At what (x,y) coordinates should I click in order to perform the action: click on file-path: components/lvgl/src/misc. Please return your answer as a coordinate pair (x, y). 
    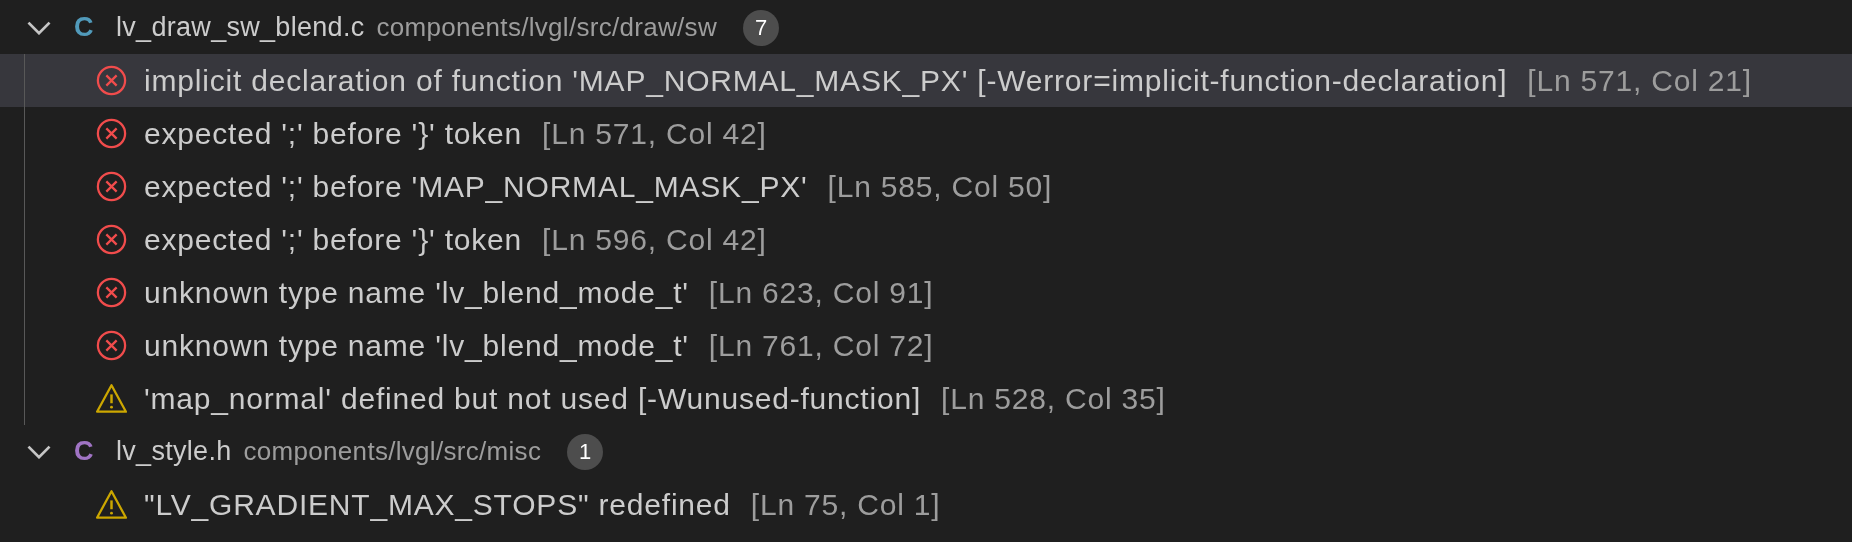
    Looking at the image, I should click on (392, 451).